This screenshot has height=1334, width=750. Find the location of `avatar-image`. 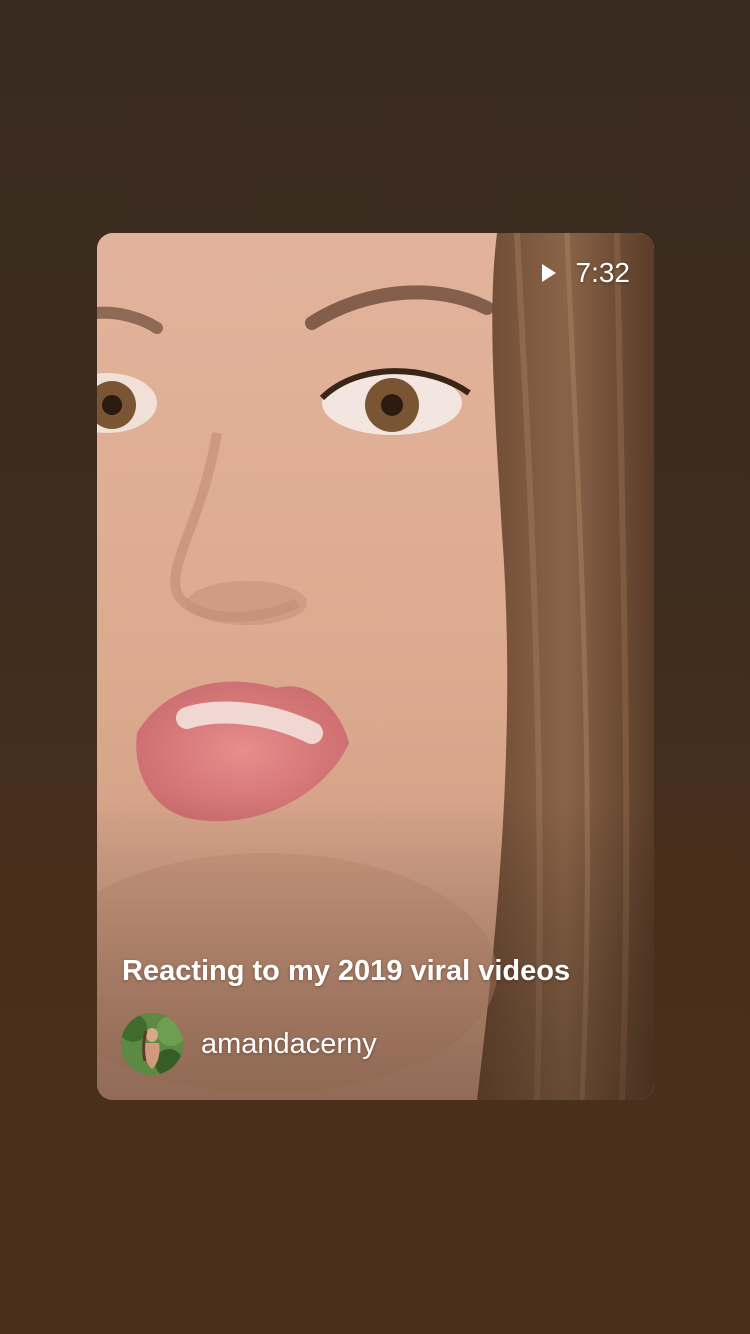

avatar-image is located at coordinates (152, 1044).